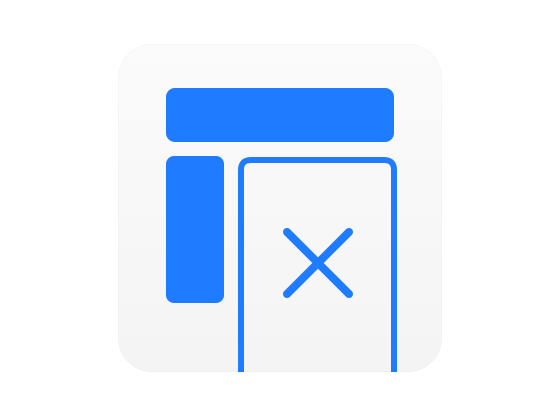 The height and width of the screenshot is (420, 560). I want to click on sidebar-block-icon, so click(195, 229).